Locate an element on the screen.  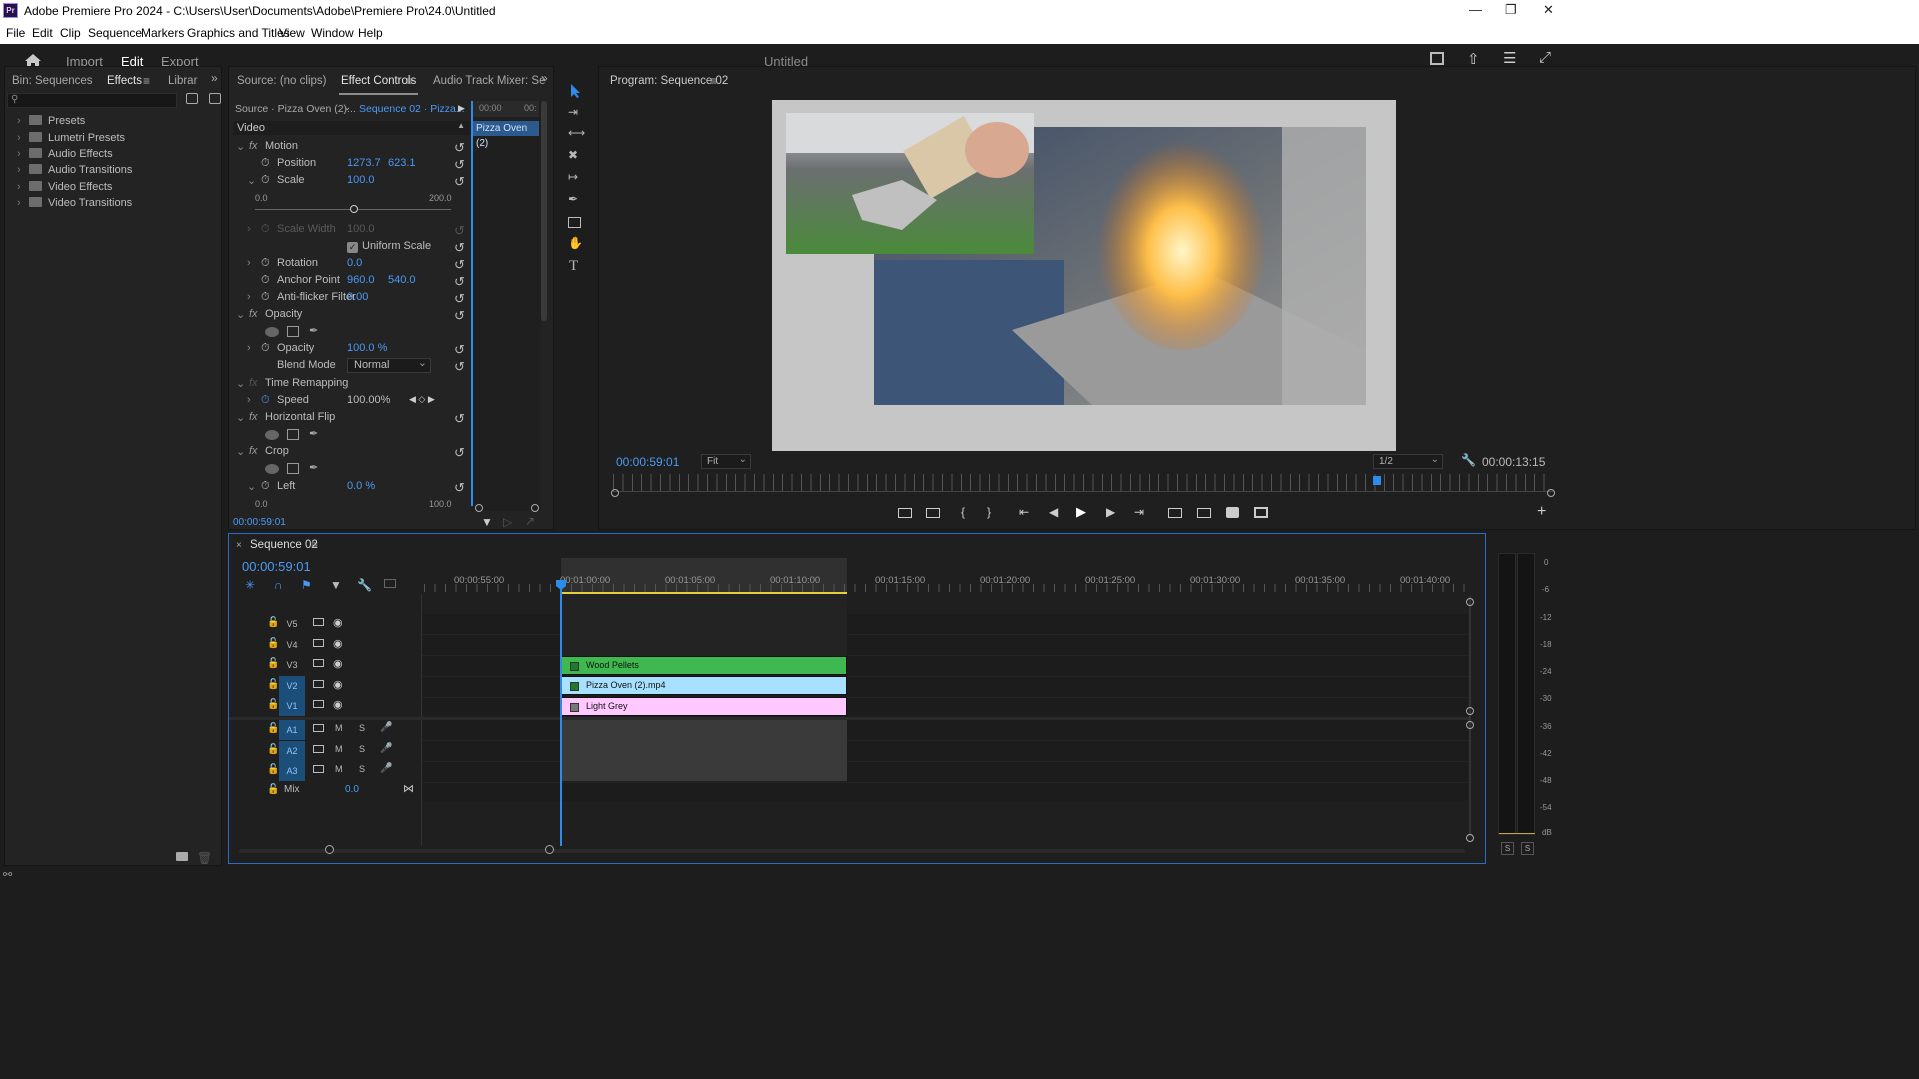
selection-tool-icon is located at coordinates (576, 91).